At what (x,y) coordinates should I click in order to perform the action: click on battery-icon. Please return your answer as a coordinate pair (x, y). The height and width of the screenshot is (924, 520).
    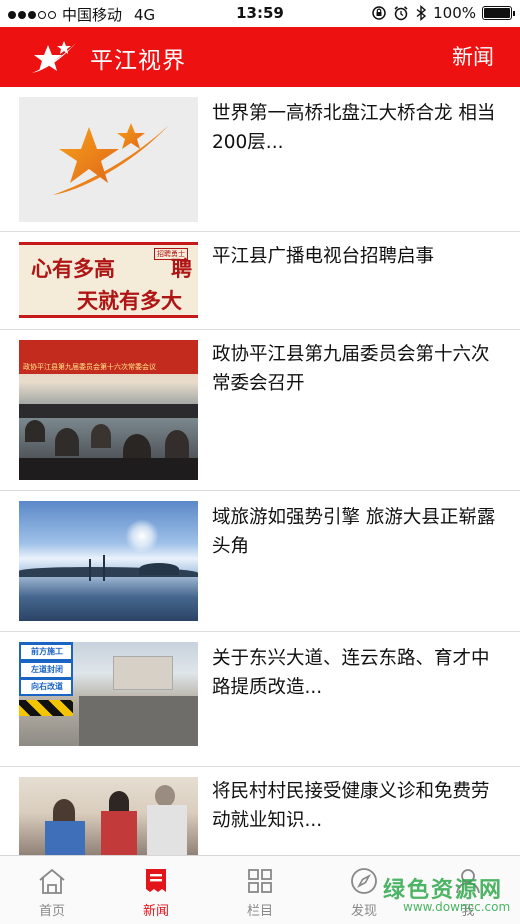
    Looking at the image, I should click on (498, 13).